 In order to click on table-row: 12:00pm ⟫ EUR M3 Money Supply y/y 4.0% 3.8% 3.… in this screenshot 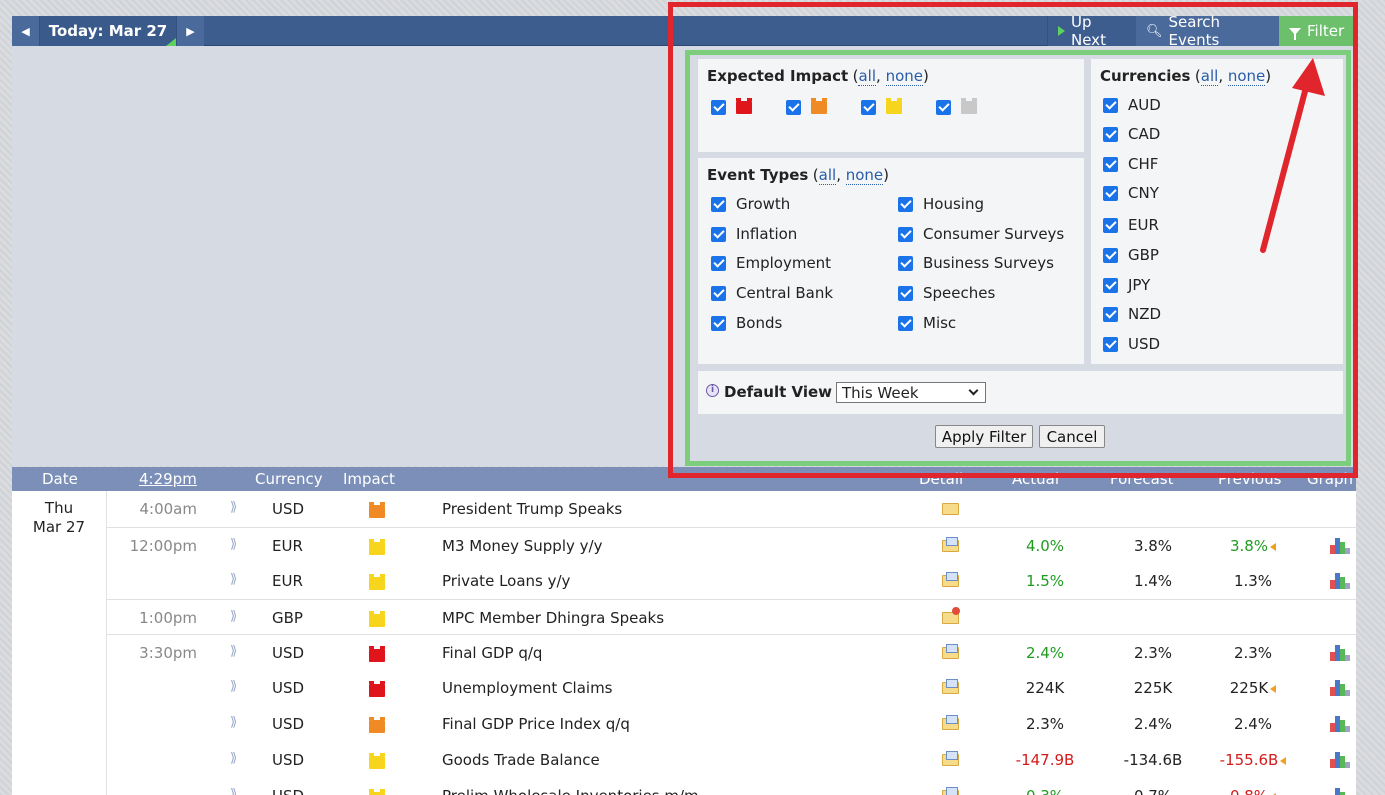, I will do `click(731, 545)`.